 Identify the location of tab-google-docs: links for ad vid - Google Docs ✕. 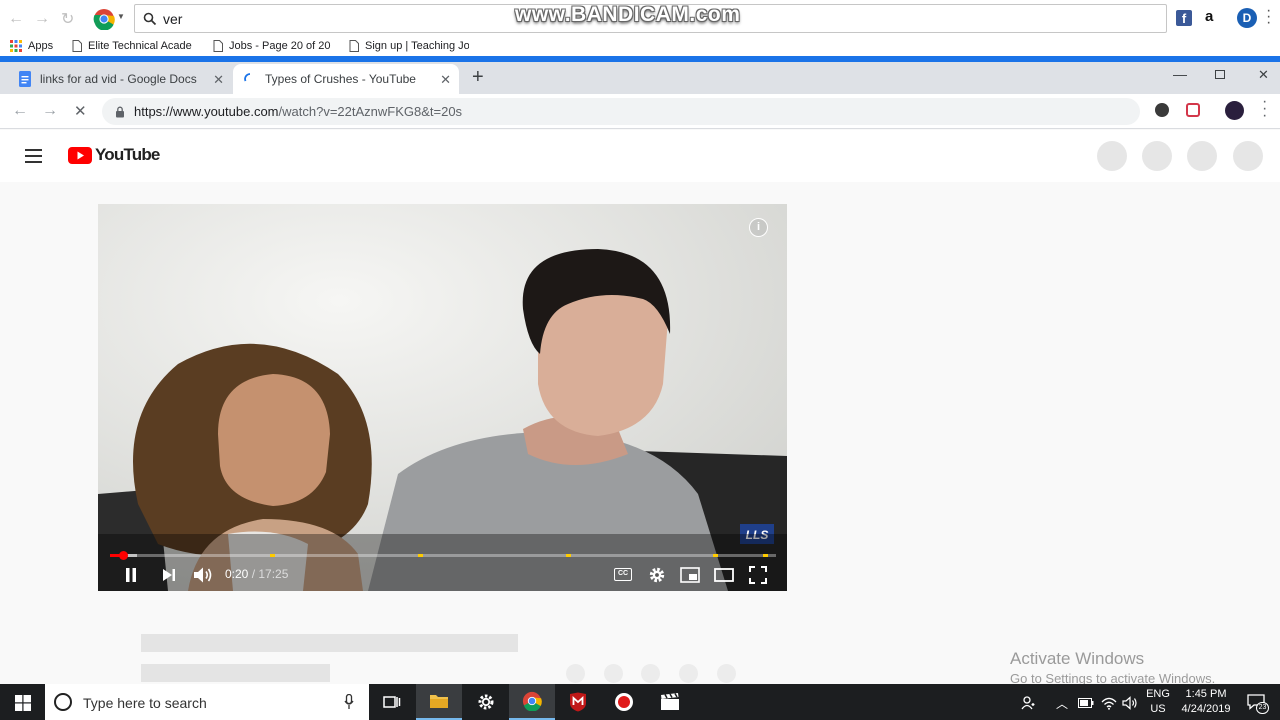
(120, 79).